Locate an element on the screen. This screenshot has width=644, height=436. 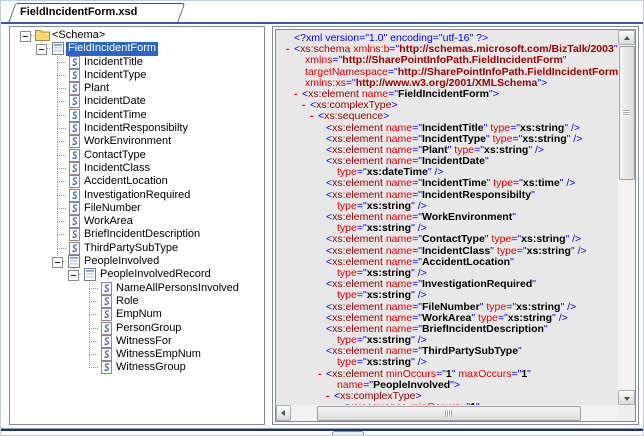
vertical-scrollbar-thumb is located at coordinates (627, 113).